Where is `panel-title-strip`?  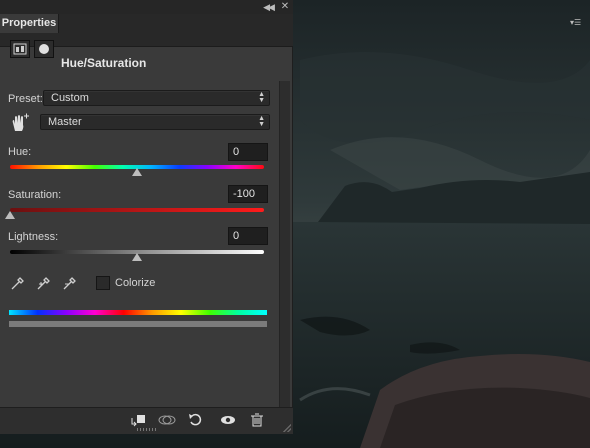
panel-title-strip is located at coordinates (146, 7).